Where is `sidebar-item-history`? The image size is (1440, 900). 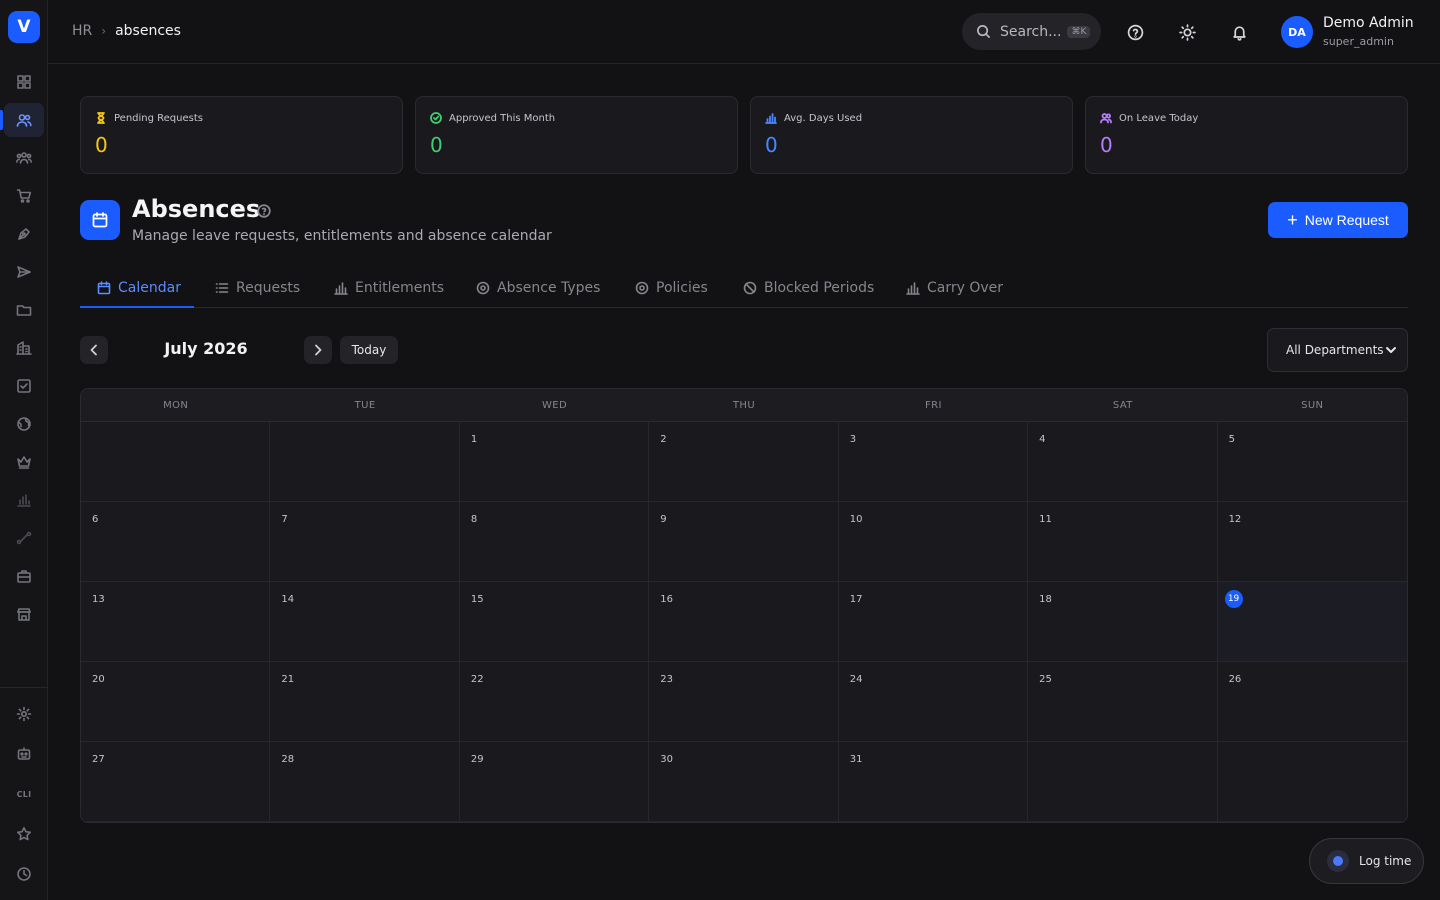
sidebar-item-history is located at coordinates (24, 874).